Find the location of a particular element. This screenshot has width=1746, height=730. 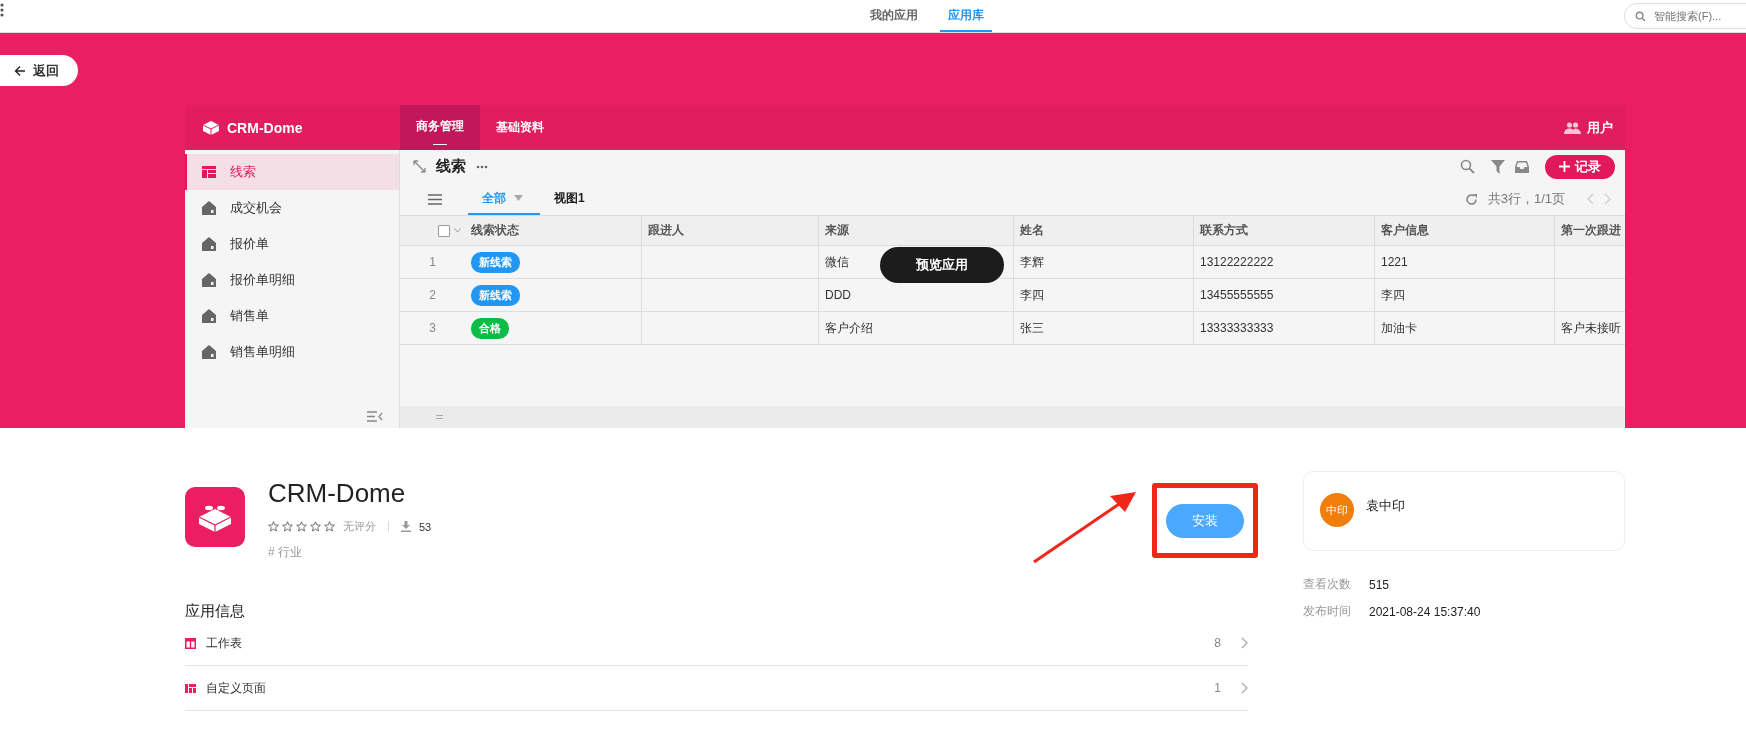

view-title: 线索 is located at coordinates (451, 166).